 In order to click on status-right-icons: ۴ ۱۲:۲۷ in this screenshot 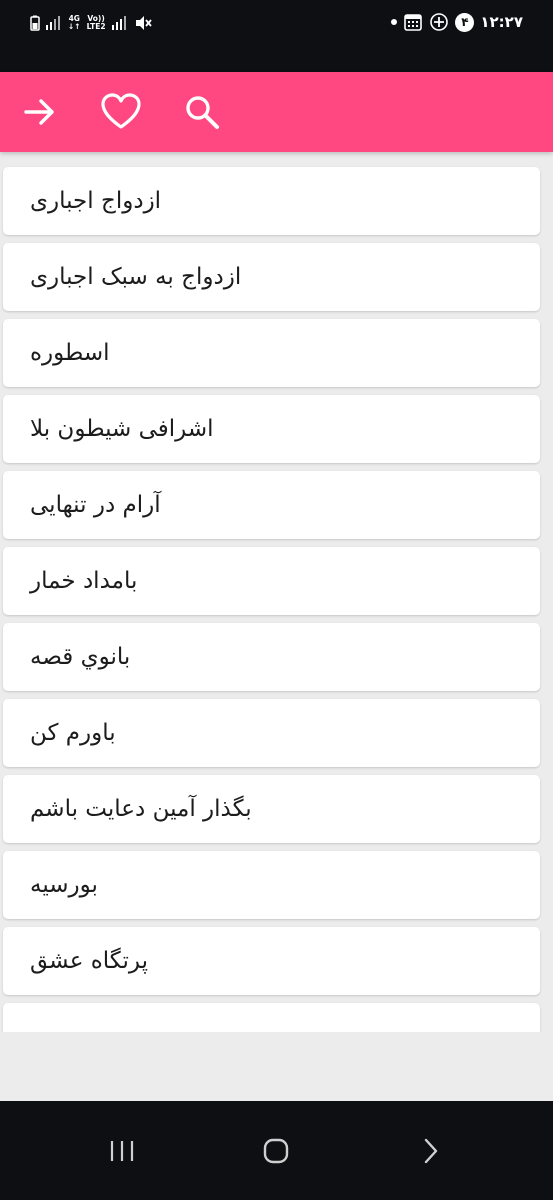, I will do `click(457, 22)`.